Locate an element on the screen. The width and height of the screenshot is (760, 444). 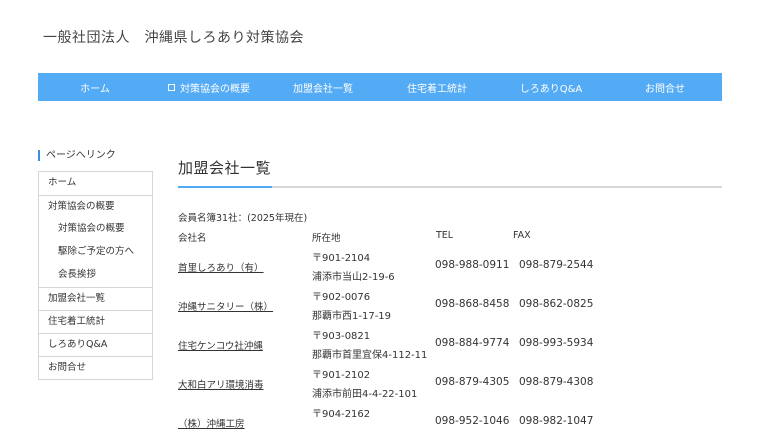
nav-housing-stats-label: 住宅着工統計 is located at coordinates (437, 89).